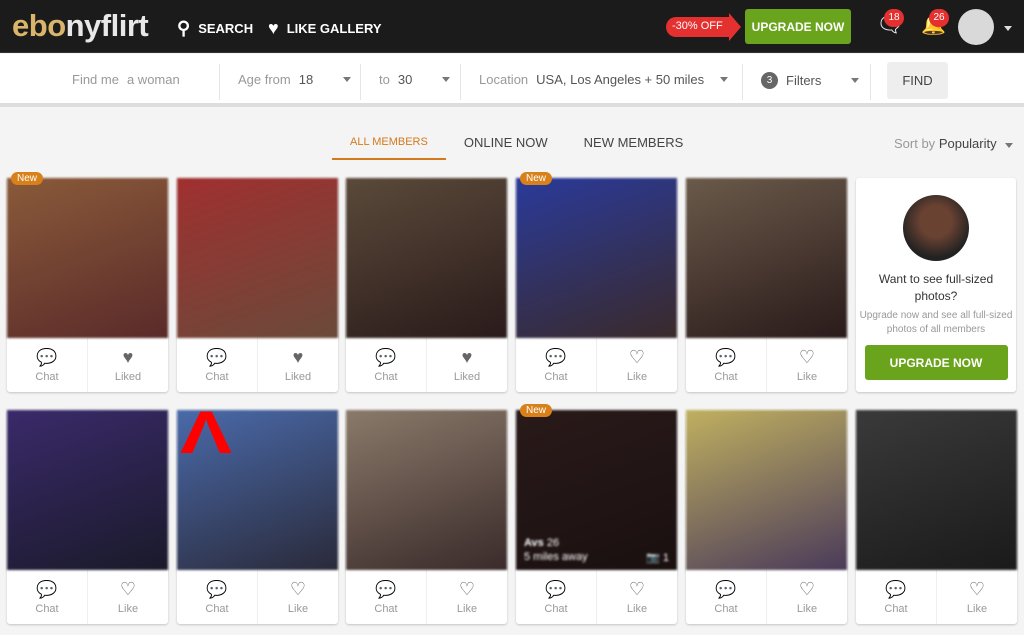 The height and width of the screenshot is (635, 1024). Describe the element at coordinates (953, 143) in the screenshot. I see `sort-select: Sort by Popularity` at that location.